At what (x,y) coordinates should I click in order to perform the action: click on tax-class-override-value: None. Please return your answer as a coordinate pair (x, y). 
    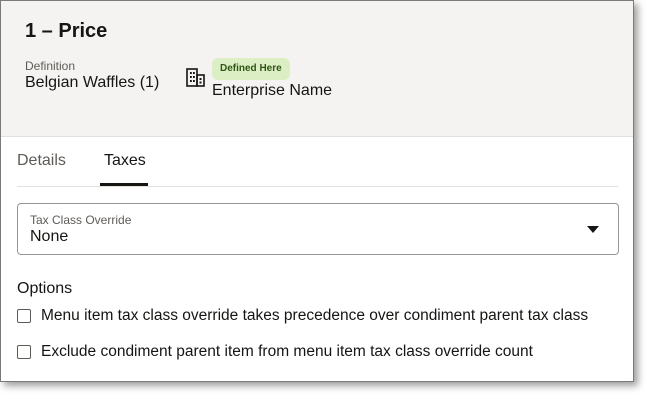
    Looking at the image, I should click on (49, 236).